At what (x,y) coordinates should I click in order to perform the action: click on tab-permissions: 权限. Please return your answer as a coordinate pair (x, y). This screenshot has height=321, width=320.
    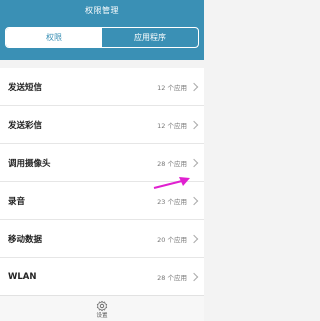
    Looking at the image, I should click on (54, 37).